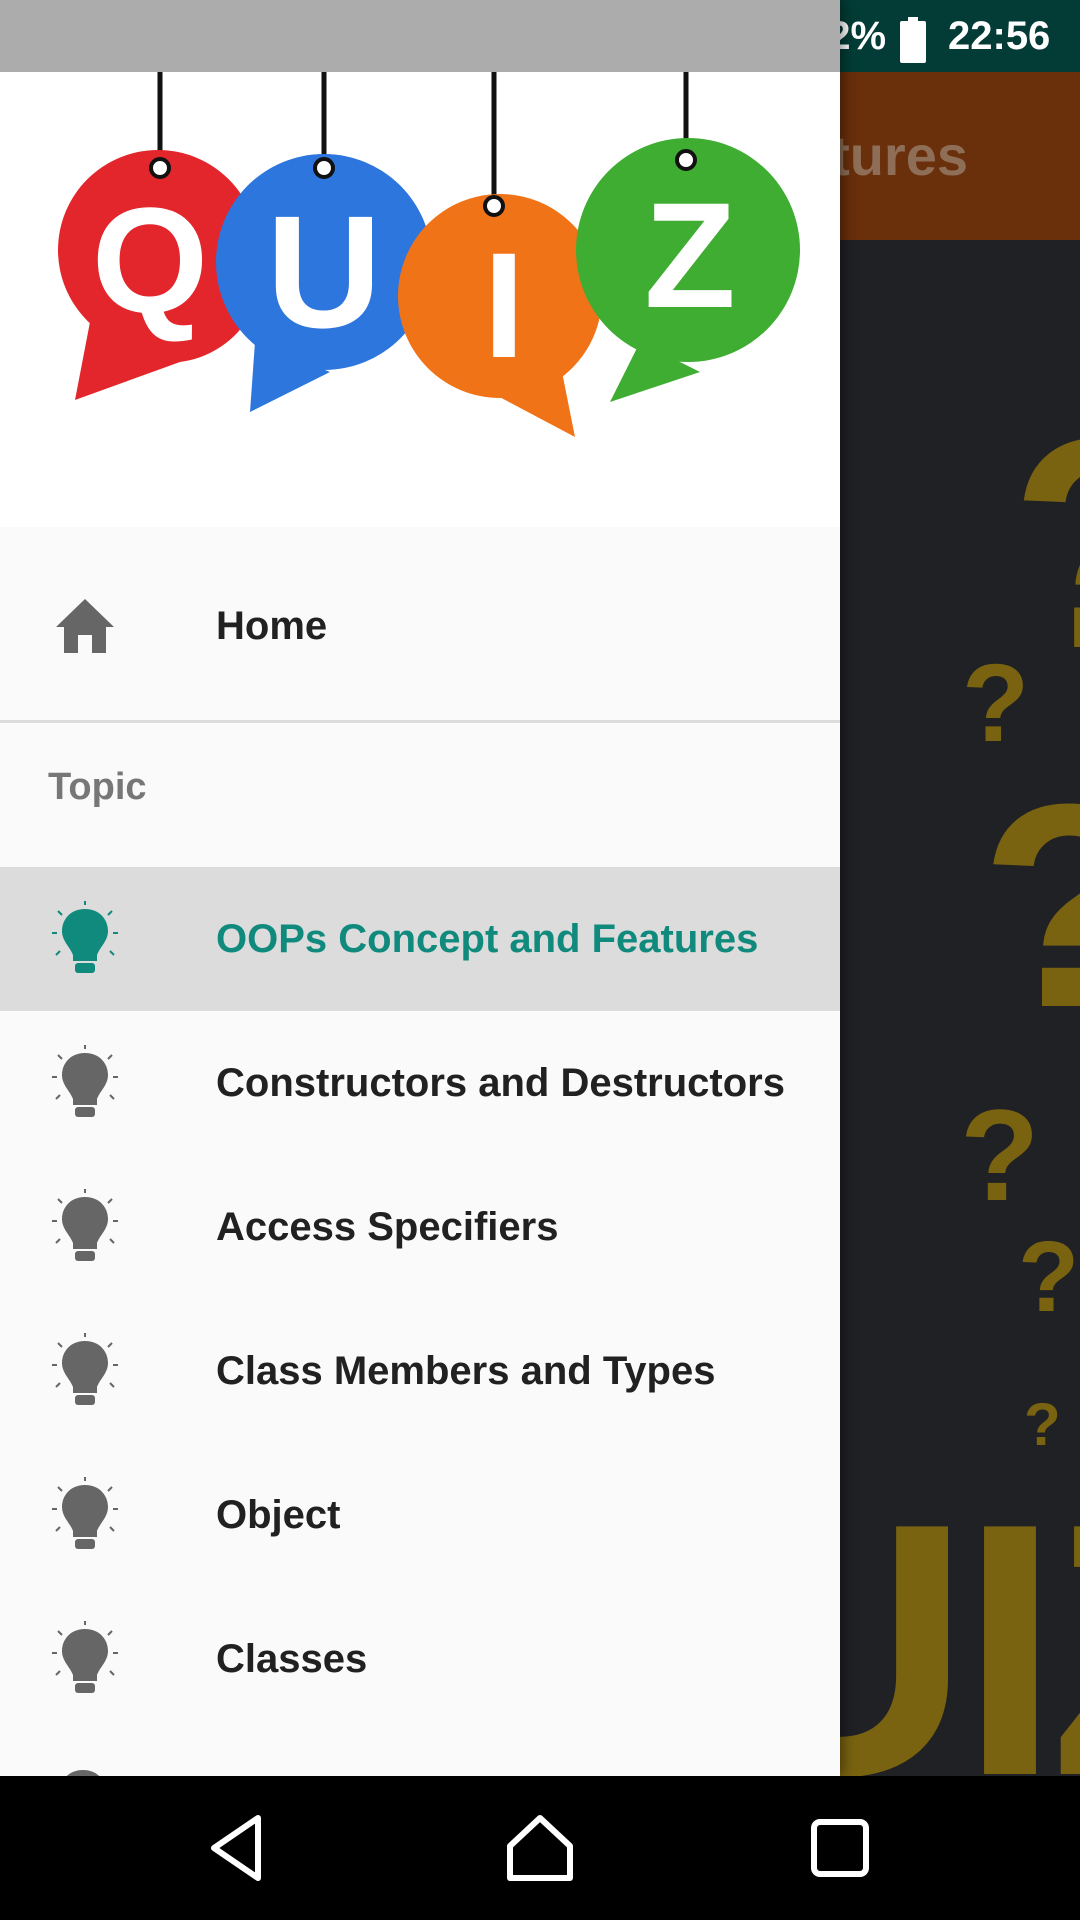 Image resolution: width=1080 pixels, height=1920 pixels. I want to click on drawer-item-label: Class Members and Types, so click(466, 1370).